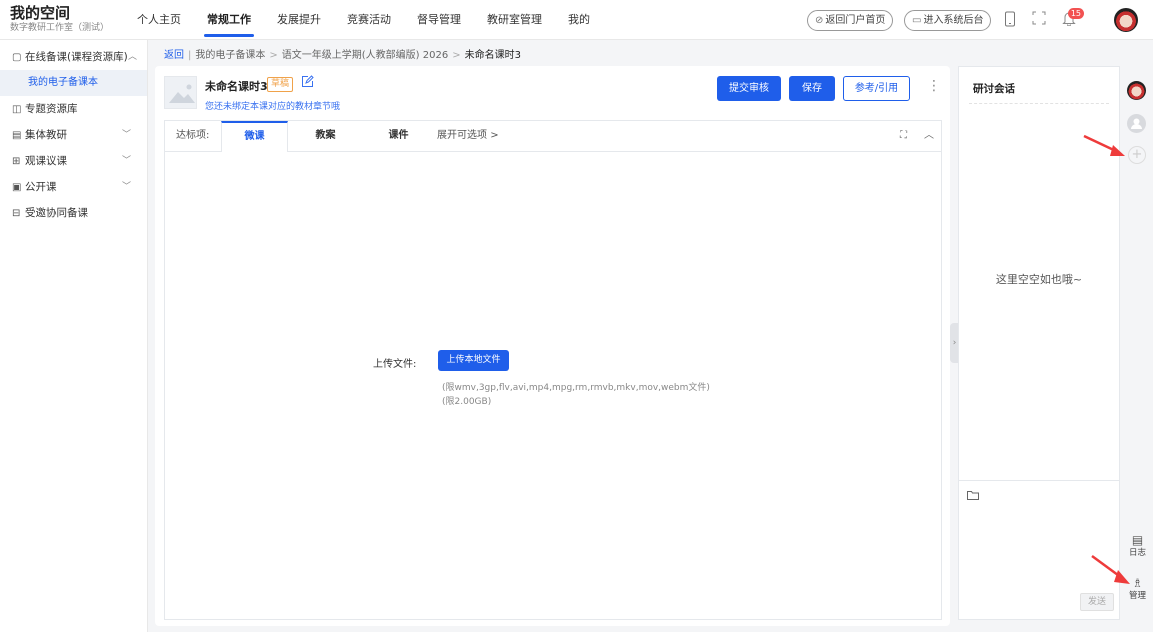 The image size is (1153, 632). I want to click on fullscreen-icon, so click(1039, 20).